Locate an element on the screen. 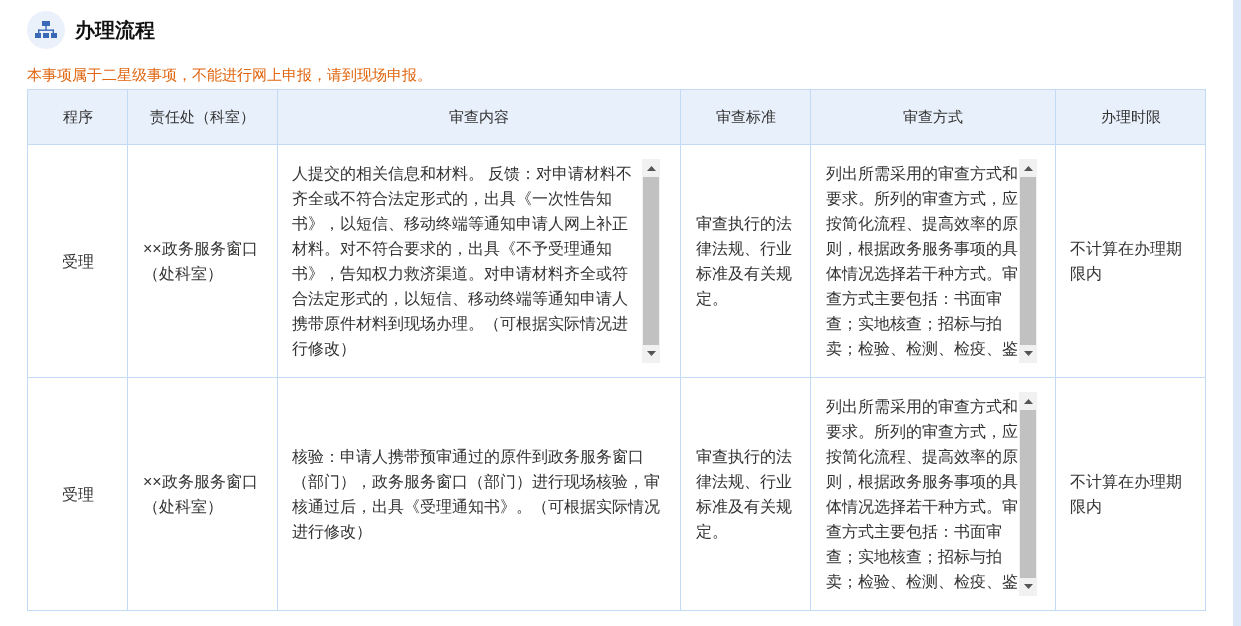 This screenshot has height=626, width=1241. content-cell-text: 人提交的相关信息和材料。 反馈：对申请材料不齐全或不符合法定形式的，出具《一次性告知书》，以短信、移动终端等通知申请人网上补正材料。对不符合要求的，出具《不予受理通知书》，告知权力救济渠道。对申请材料齐全或符合法定形式的，以短信、移动终端等通知申请人携带原件材料到现场办理。（可根据实际情况进行修改） is located at coordinates (463, 261).